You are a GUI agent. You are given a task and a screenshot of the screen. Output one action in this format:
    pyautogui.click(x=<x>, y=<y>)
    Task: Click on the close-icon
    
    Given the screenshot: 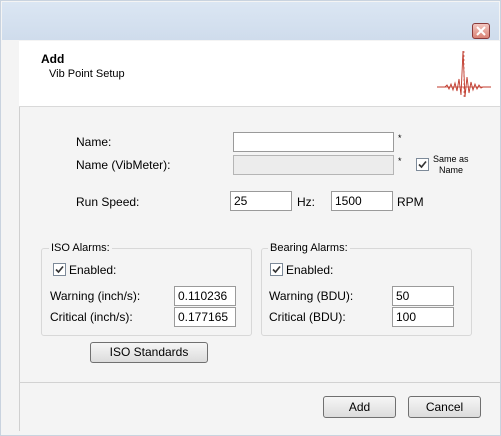 What is the action you would take?
    pyautogui.click(x=481, y=31)
    